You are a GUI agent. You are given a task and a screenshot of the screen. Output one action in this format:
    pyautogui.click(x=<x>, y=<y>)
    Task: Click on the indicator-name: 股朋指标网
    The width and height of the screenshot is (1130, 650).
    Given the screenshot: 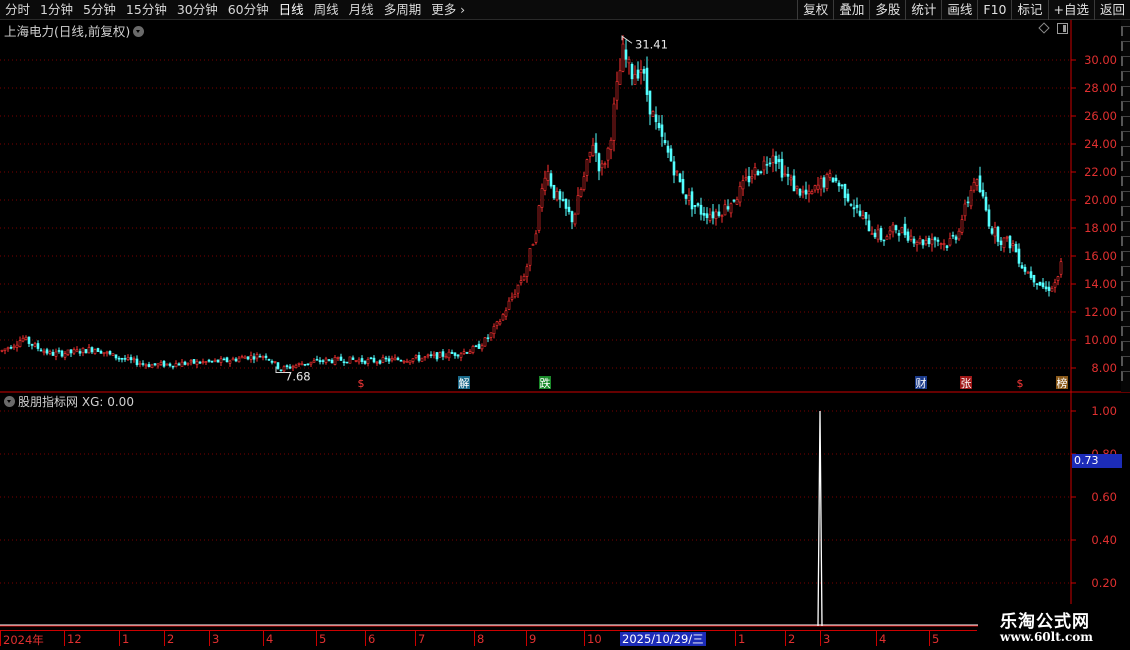 What is the action you would take?
    pyautogui.click(x=48, y=402)
    